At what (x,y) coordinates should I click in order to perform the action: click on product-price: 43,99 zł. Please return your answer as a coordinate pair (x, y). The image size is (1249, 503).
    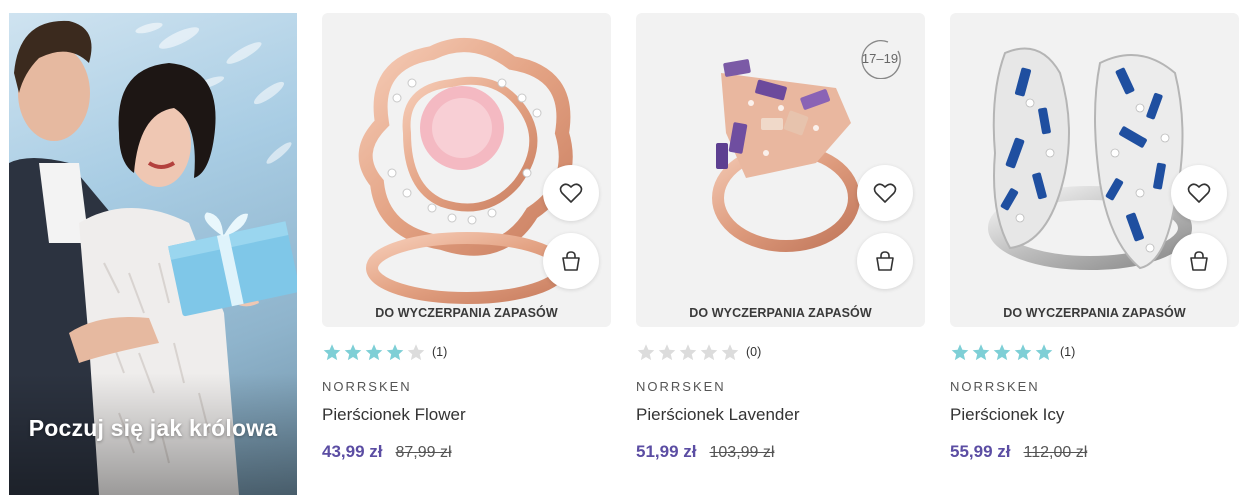
    Looking at the image, I should click on (352, 451).